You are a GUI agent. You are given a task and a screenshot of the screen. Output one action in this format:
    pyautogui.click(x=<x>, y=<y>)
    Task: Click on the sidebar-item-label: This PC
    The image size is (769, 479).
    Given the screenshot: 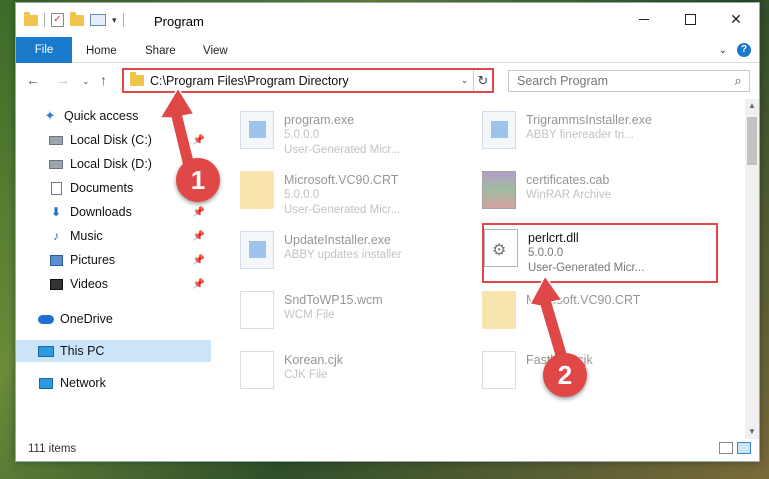 What is the action you would take?
    pyautogui.click(x=82, y=351)
    